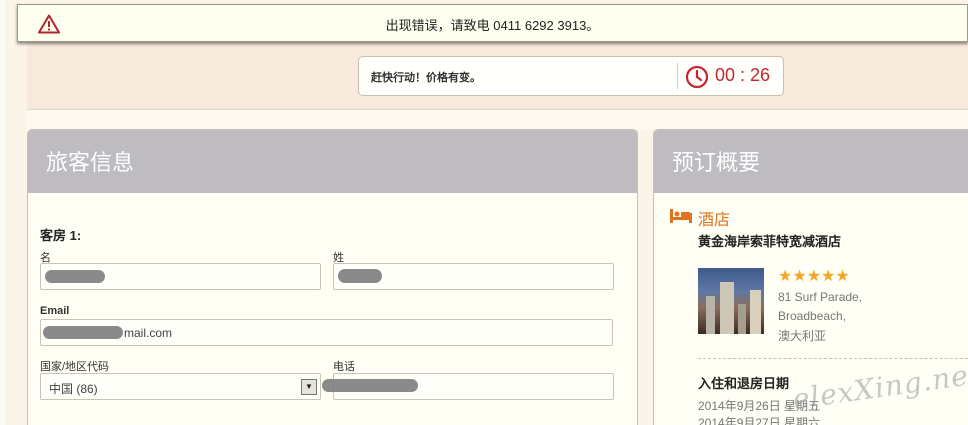 The width and height of the screenshot is (968, 425). Describe the element at coordinates (75, 367) in the screenshot. I see `country-code-label: 国家/地区代码` at that location.